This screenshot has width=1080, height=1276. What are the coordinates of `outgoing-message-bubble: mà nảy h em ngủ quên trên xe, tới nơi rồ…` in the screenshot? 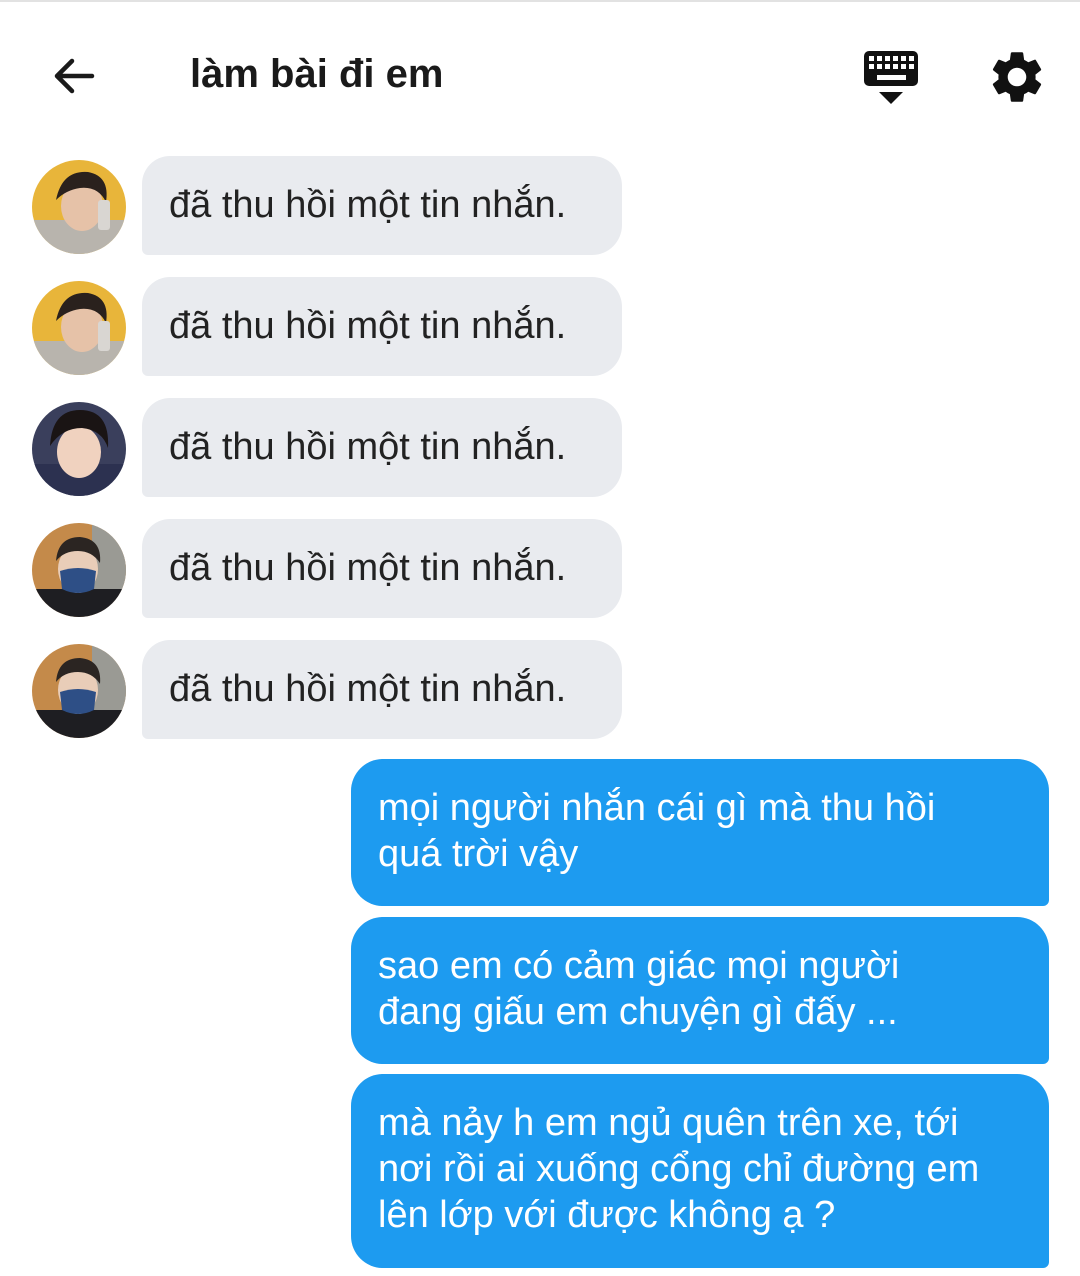 It's located at (700, 1171).